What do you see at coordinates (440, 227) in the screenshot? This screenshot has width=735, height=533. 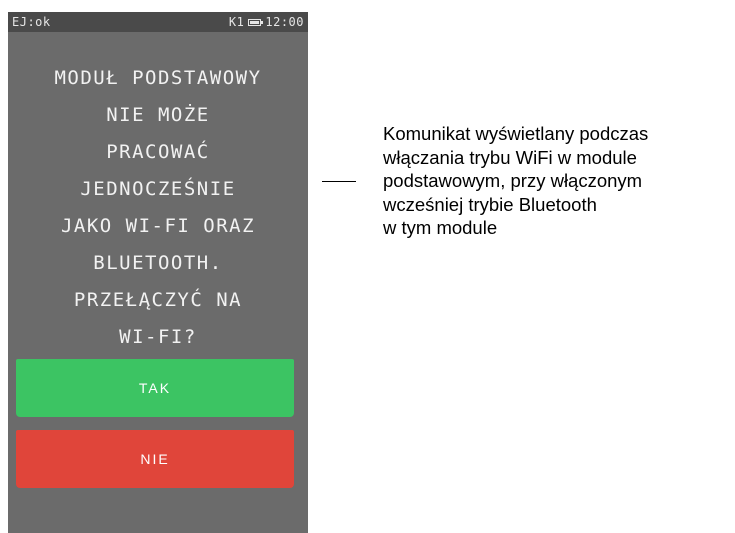 I see `caption-line: w tym module` at bounding box center [440, 227].